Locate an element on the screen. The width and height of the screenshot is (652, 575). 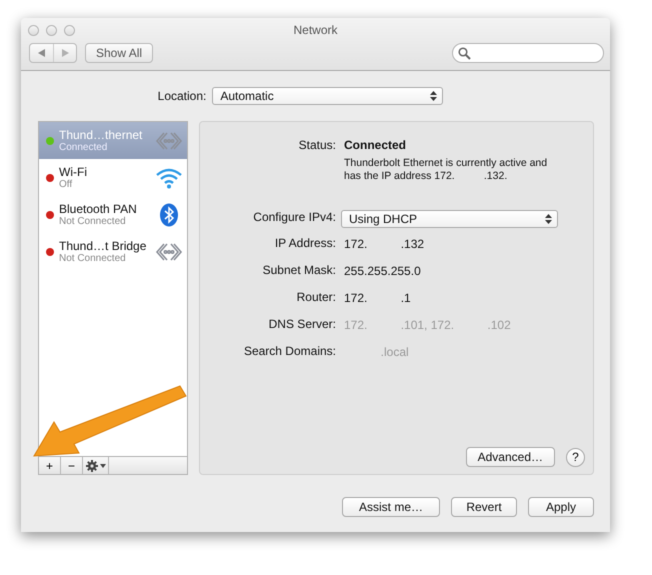
window-title: Network is located at coordinates (315, 30).